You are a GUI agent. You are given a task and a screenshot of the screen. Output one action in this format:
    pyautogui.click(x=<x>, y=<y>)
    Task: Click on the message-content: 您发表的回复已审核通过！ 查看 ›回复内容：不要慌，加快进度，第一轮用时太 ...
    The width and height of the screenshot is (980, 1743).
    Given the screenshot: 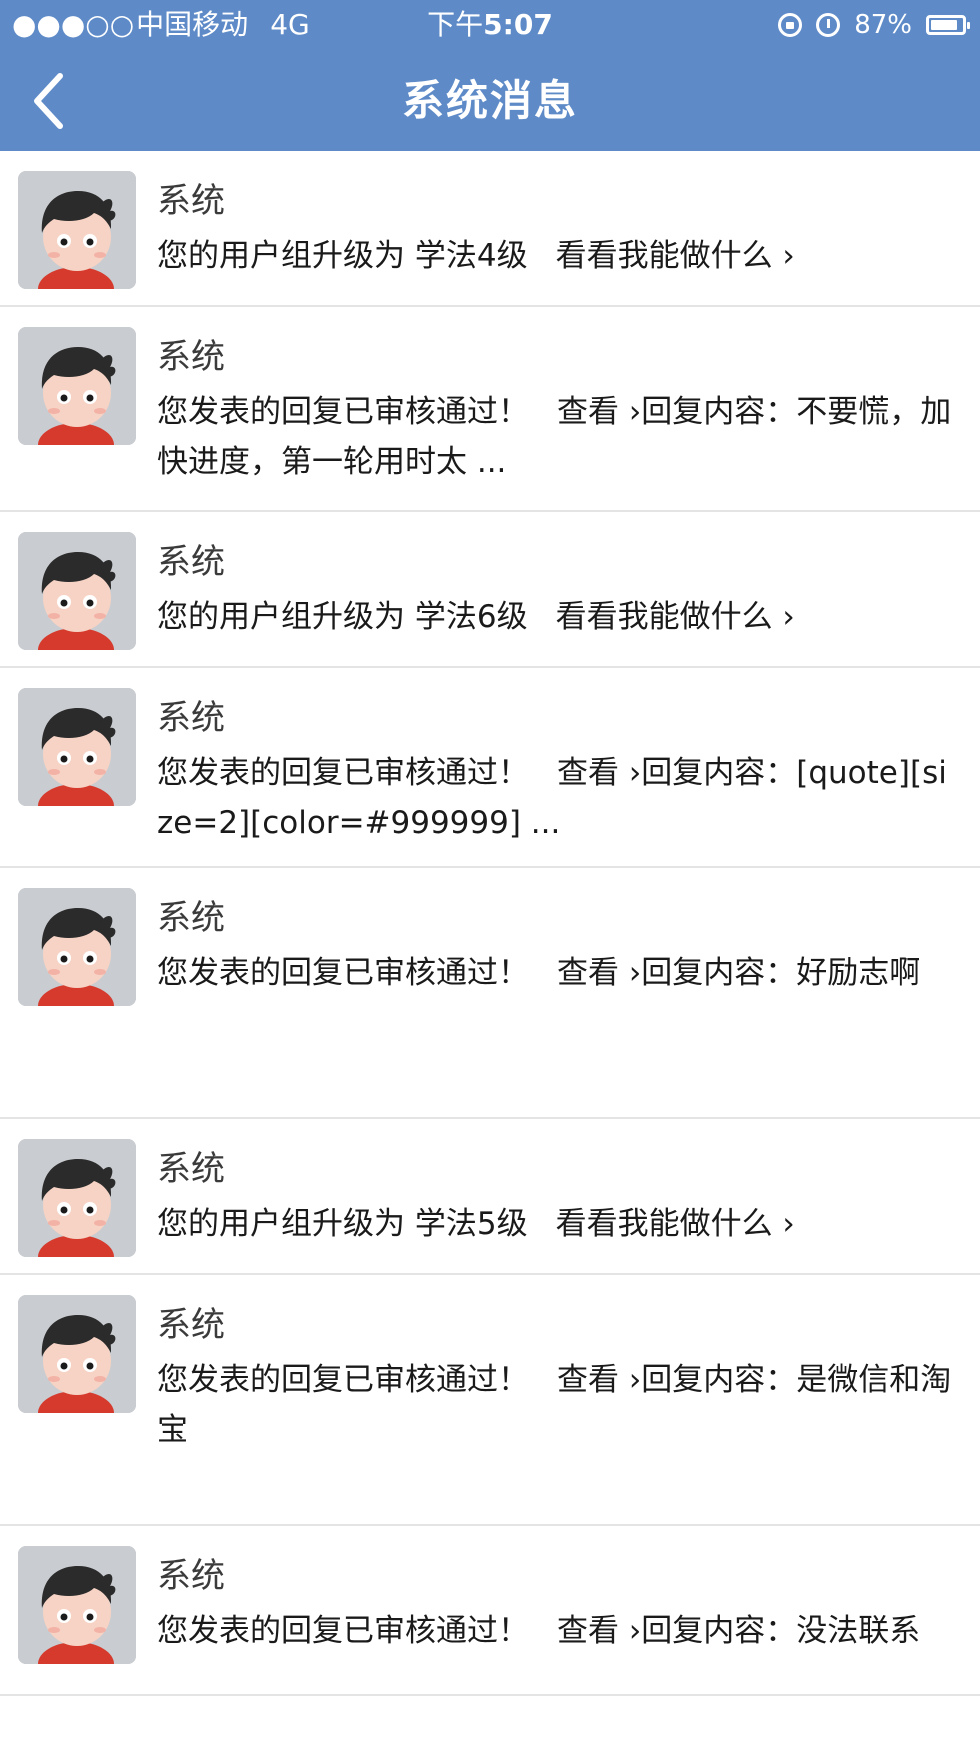 What is the action you would take?
    pyautogui.click(x=555, y=437)
    